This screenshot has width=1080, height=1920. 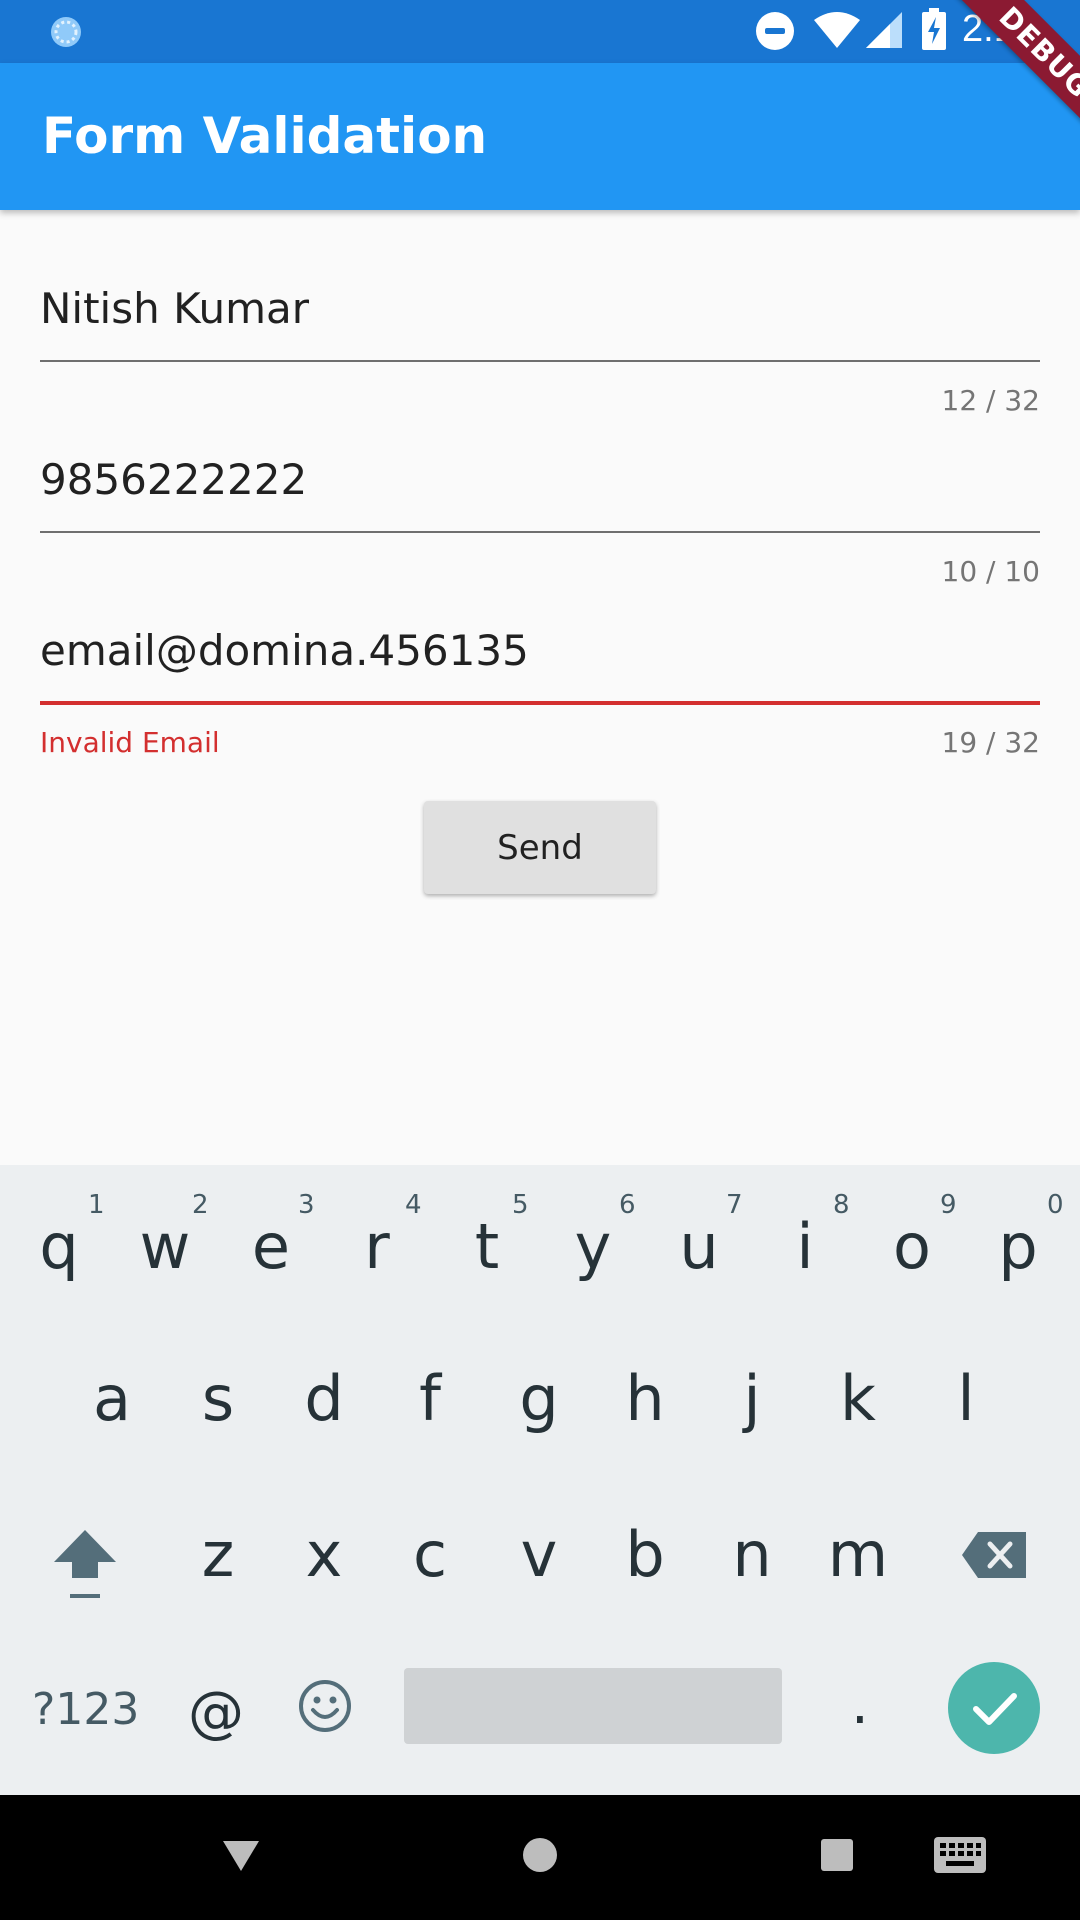 What do you see at coordinates (1018, 1246) in the screenshot?
I see `key-p: p` at bounding box center [1018, 1246].